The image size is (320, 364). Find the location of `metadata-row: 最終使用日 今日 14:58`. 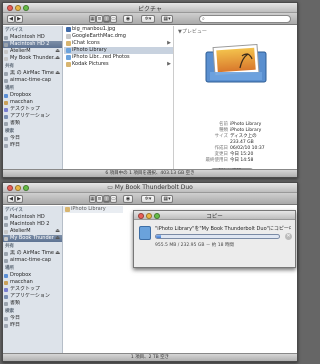

metadata-row: 最終使用日 今日 14:58 is located at coordinates (235, 161).